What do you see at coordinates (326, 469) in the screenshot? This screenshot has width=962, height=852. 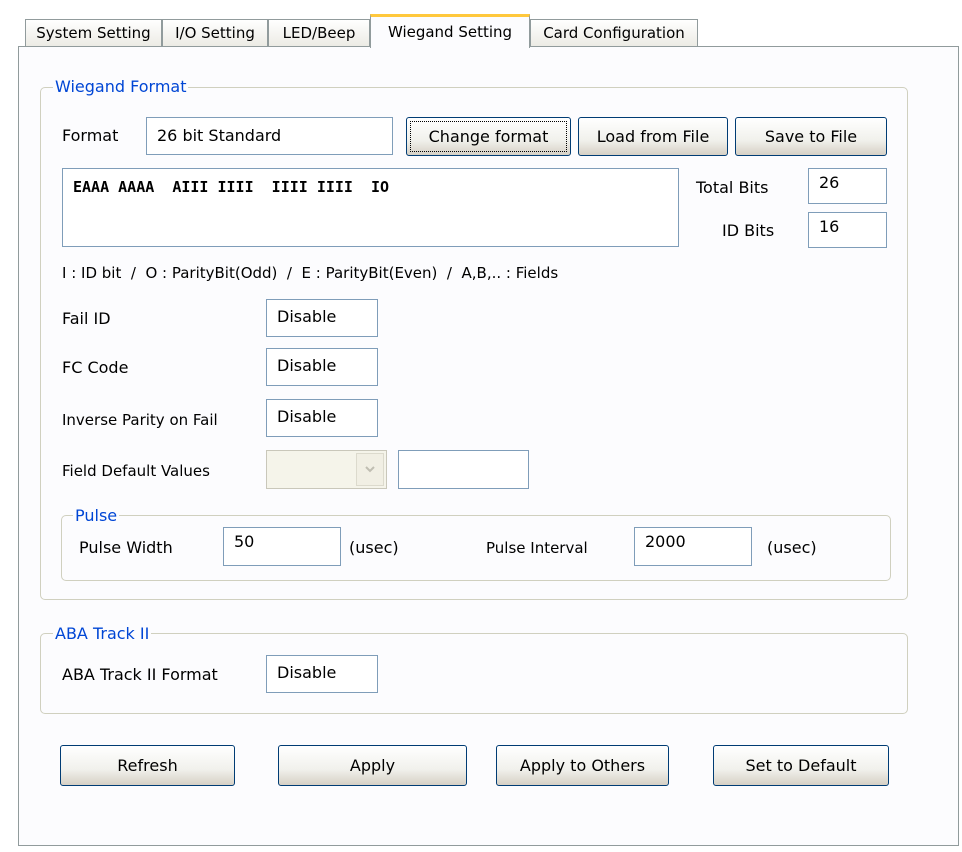 I see `field-default-select` at bounding box center [326, 469].